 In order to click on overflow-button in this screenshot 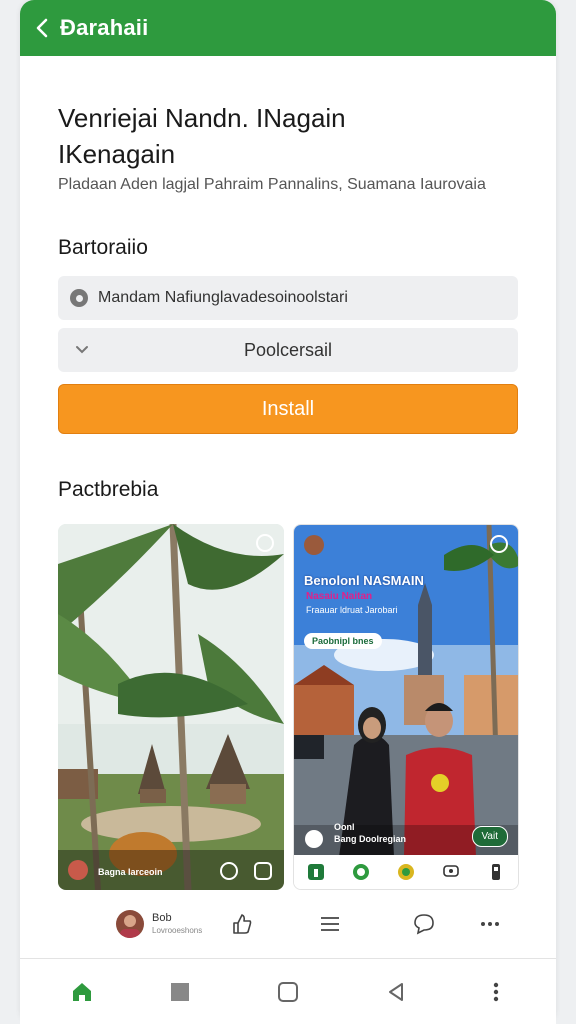, I will do `click(496, 992)`.